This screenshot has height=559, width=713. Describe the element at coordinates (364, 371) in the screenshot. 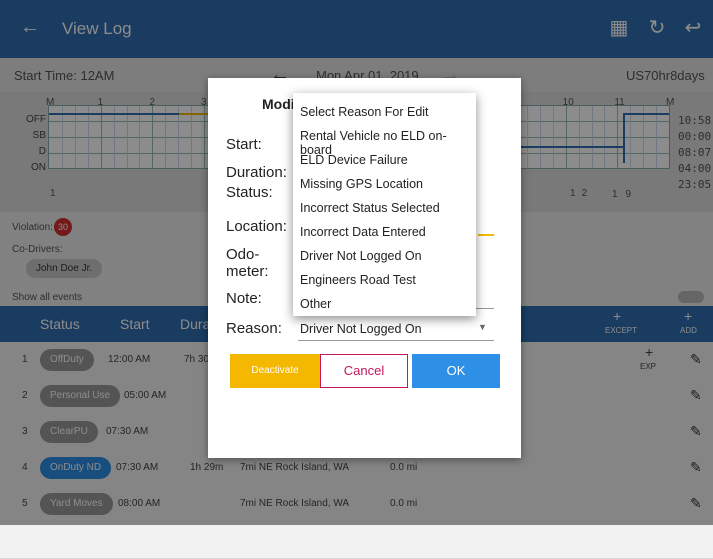

I see `cancel-button: Cancel` at that location.